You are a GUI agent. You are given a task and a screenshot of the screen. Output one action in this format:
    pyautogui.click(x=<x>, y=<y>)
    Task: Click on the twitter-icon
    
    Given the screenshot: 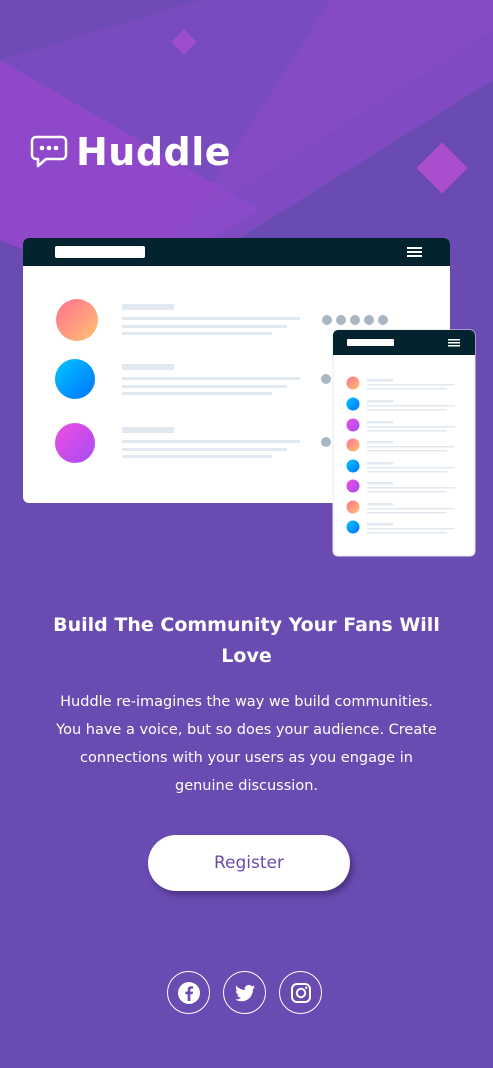 What is the action you would take?
    pyautogui.click(x=244, y=992)
    